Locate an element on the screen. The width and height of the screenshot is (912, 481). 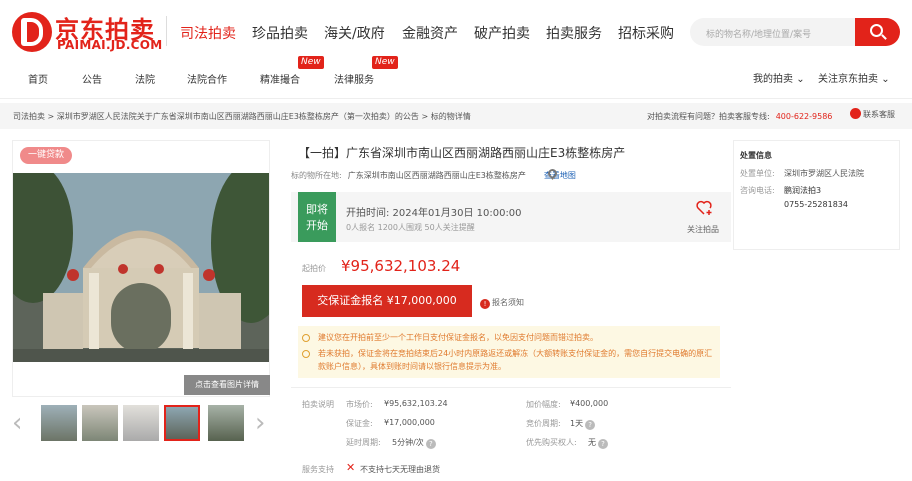
nav-judicial-auction: 司法拍卖 is located at coordinates (208, 33).